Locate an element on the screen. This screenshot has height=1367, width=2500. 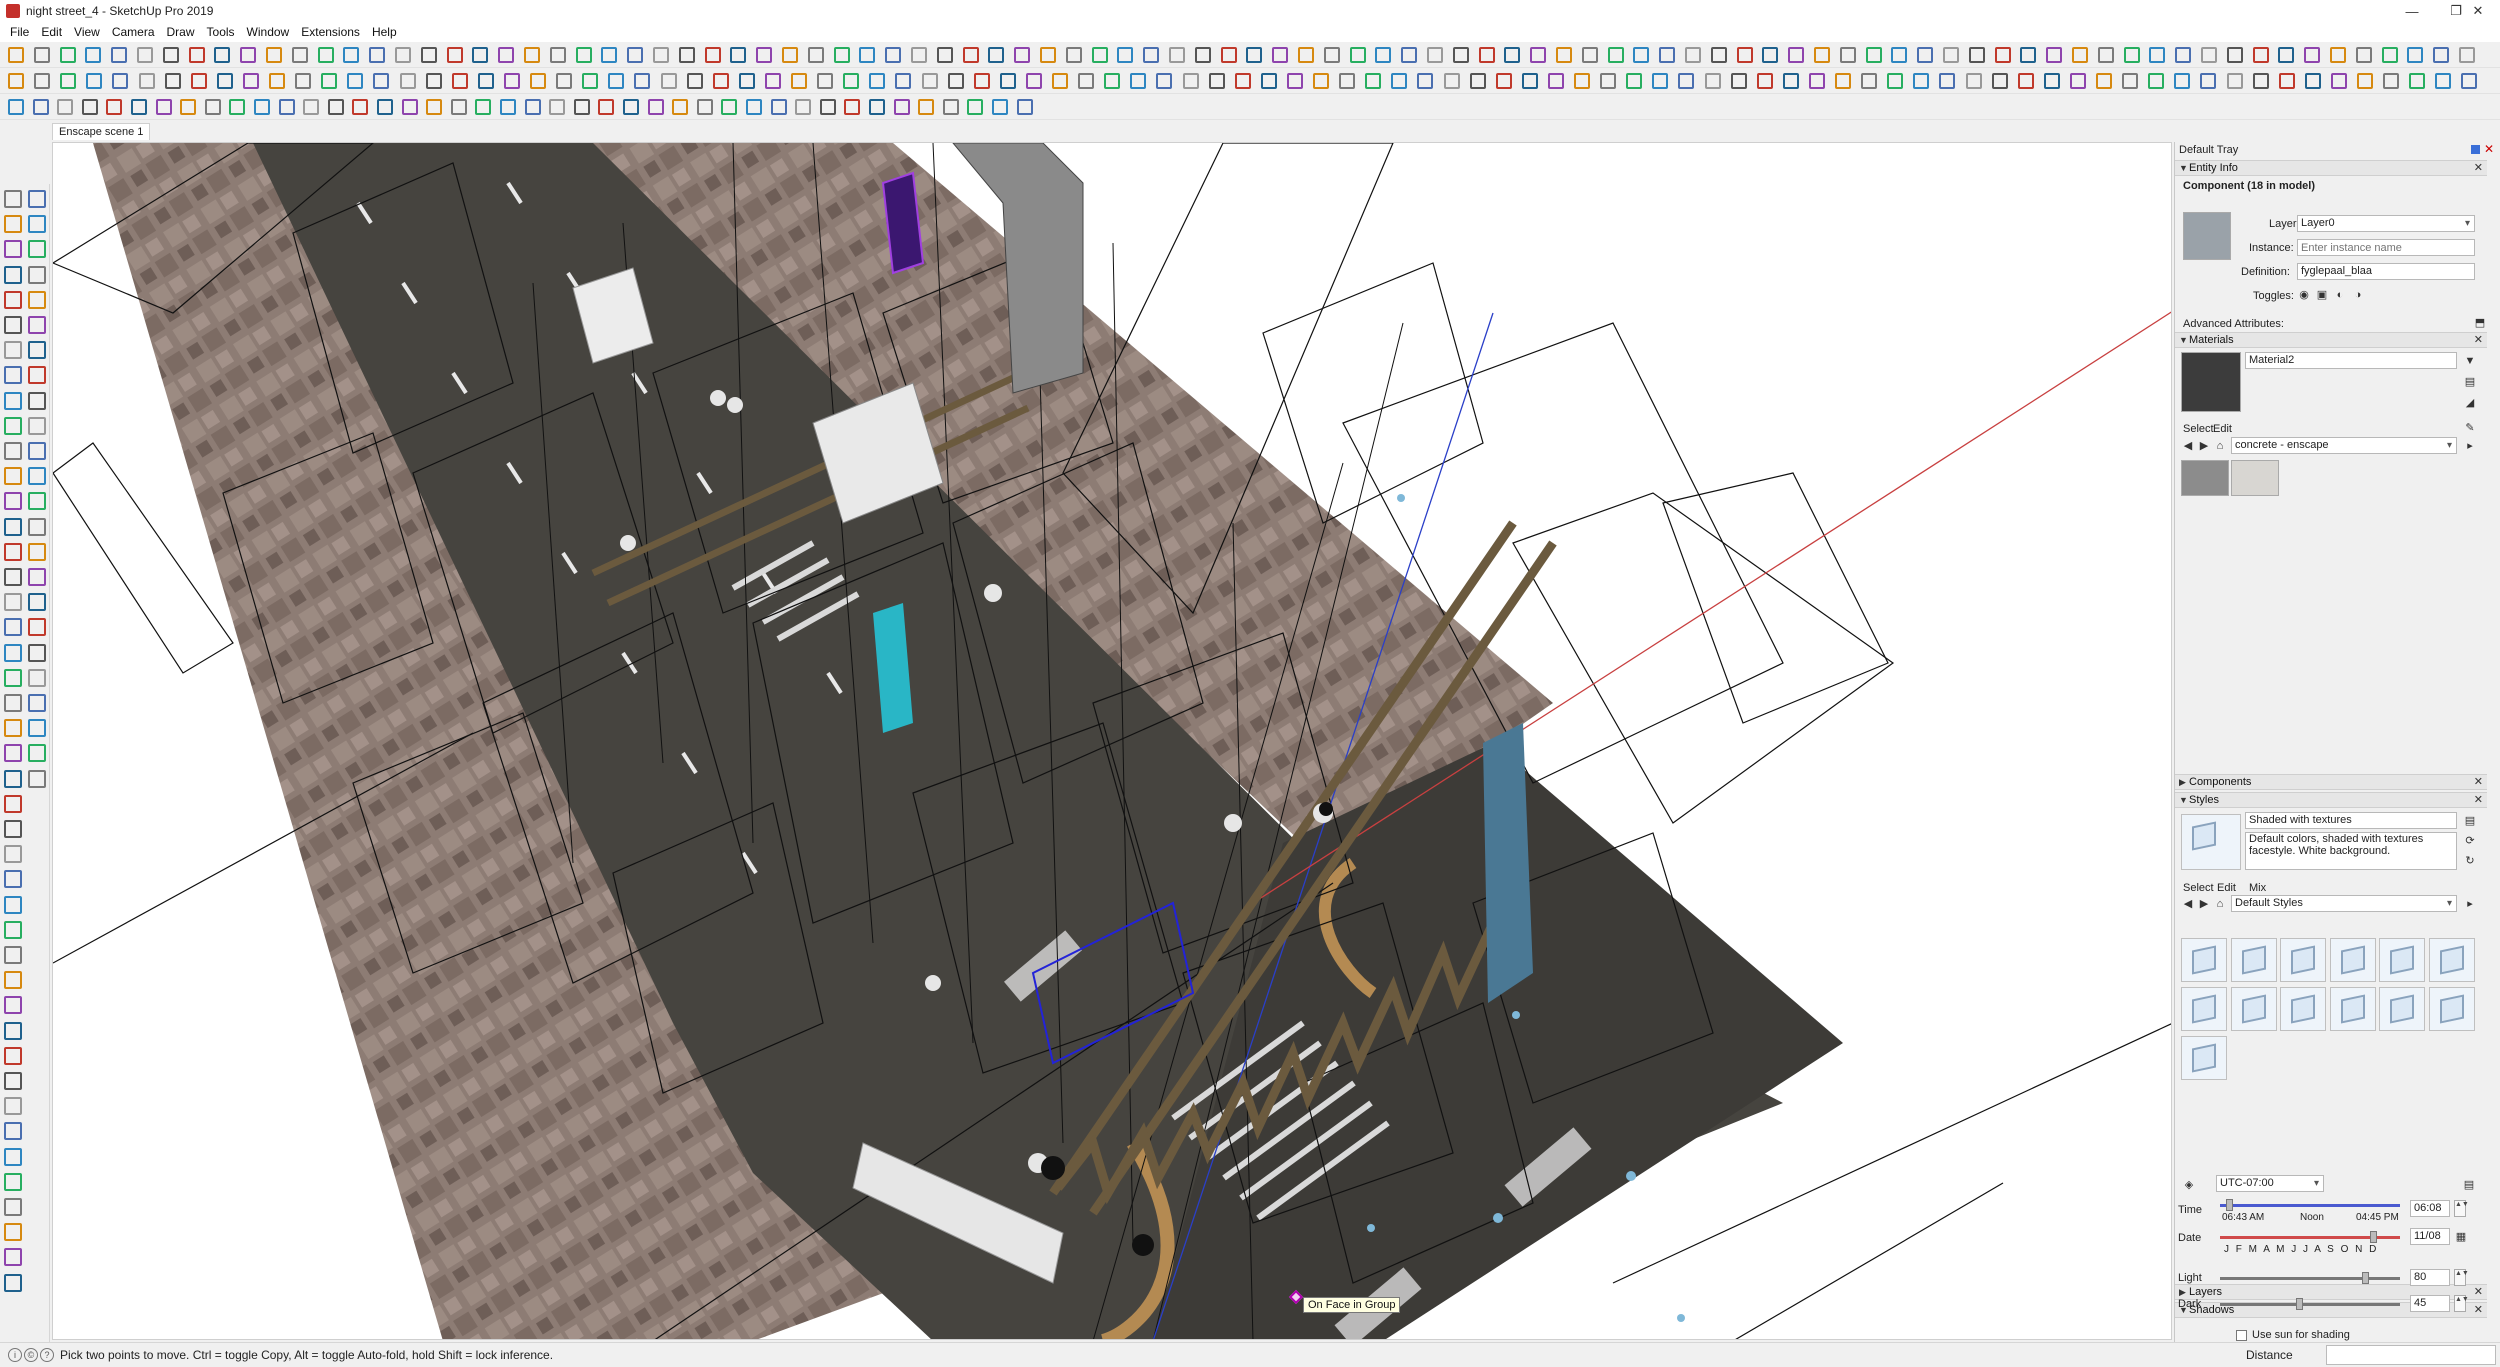
details-arrow-icon: ▸ is located at coordinates (2470, 446).